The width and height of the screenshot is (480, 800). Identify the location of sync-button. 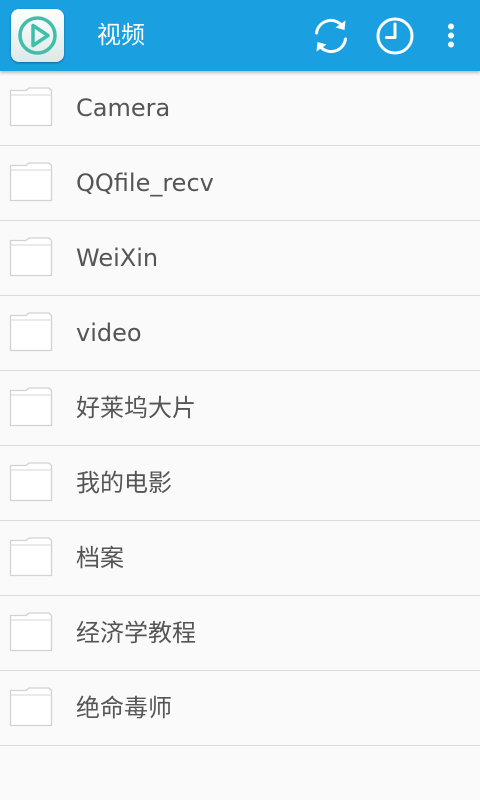
(331, 36).